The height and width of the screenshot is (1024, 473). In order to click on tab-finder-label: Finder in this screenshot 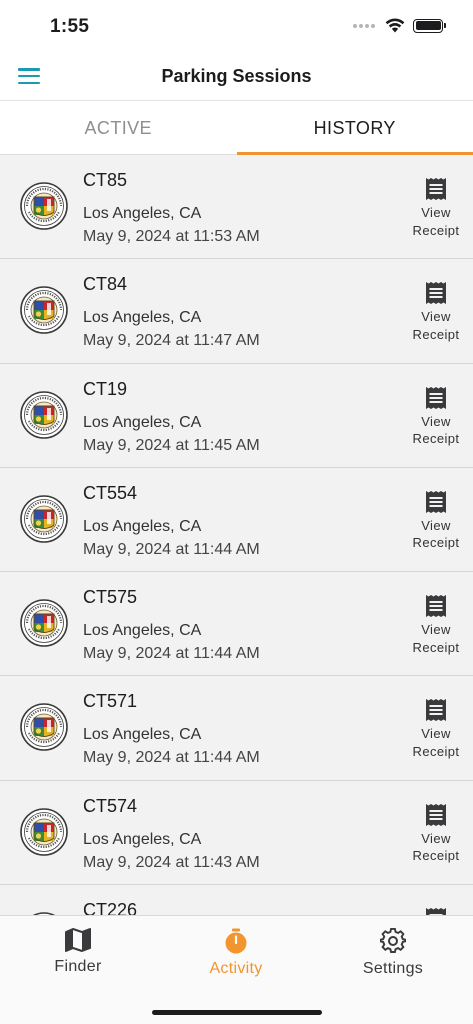, I will do `click(78, 966)`.